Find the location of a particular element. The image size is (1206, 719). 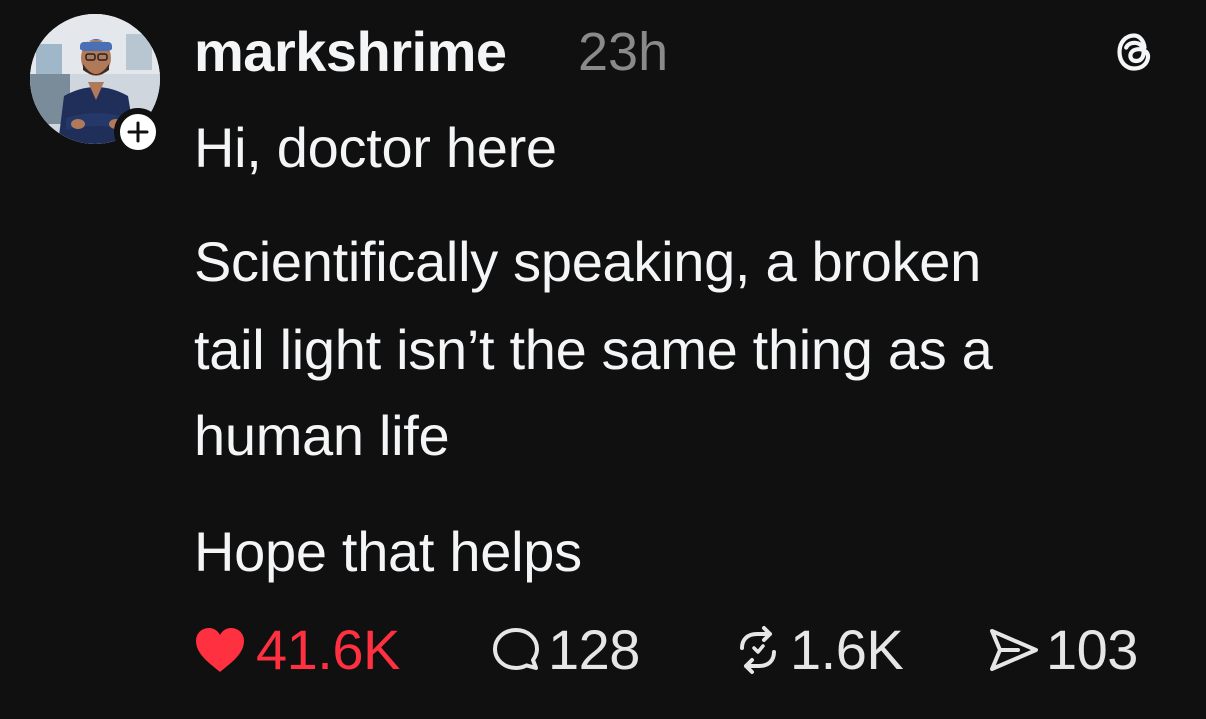

post-text-line: Hi, doctor here is located at coordinates (375, 147).